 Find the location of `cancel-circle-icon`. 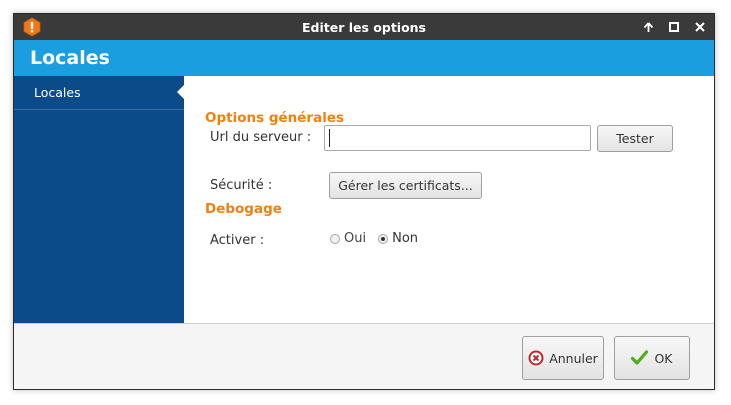

cancel-circle-icon is located at coordinates (536, 358).